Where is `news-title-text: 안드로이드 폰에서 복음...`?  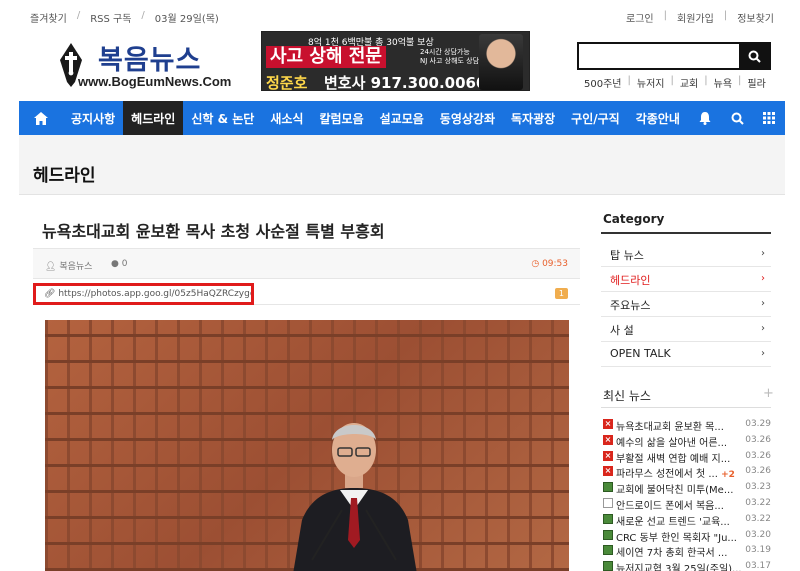
news-title-text: 안드로이드 폰에서 복음... is located at coordinates (670, 506).